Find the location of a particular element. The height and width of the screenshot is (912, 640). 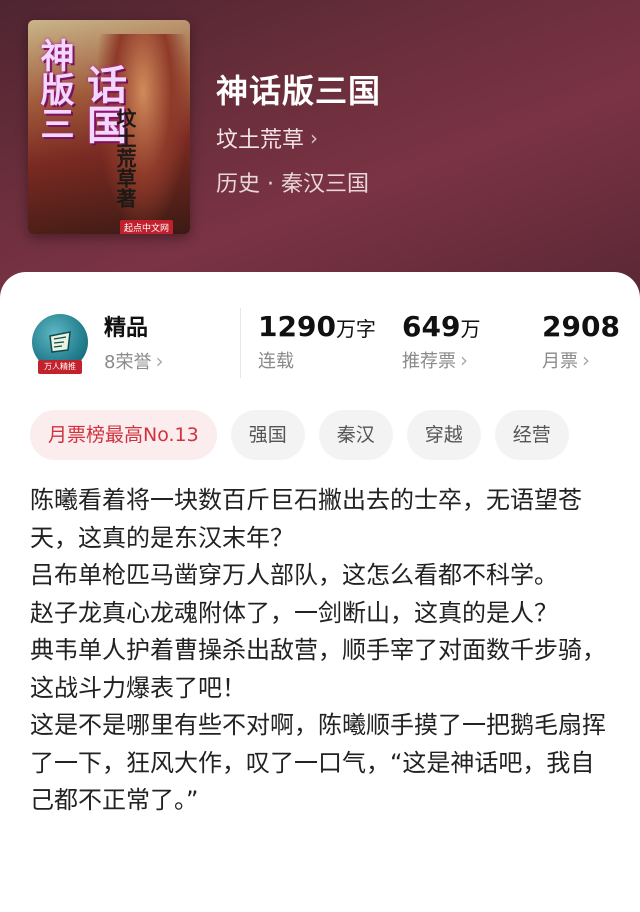

honor-column: 精品 8荣誉 › is located at coordinates (133, 342).